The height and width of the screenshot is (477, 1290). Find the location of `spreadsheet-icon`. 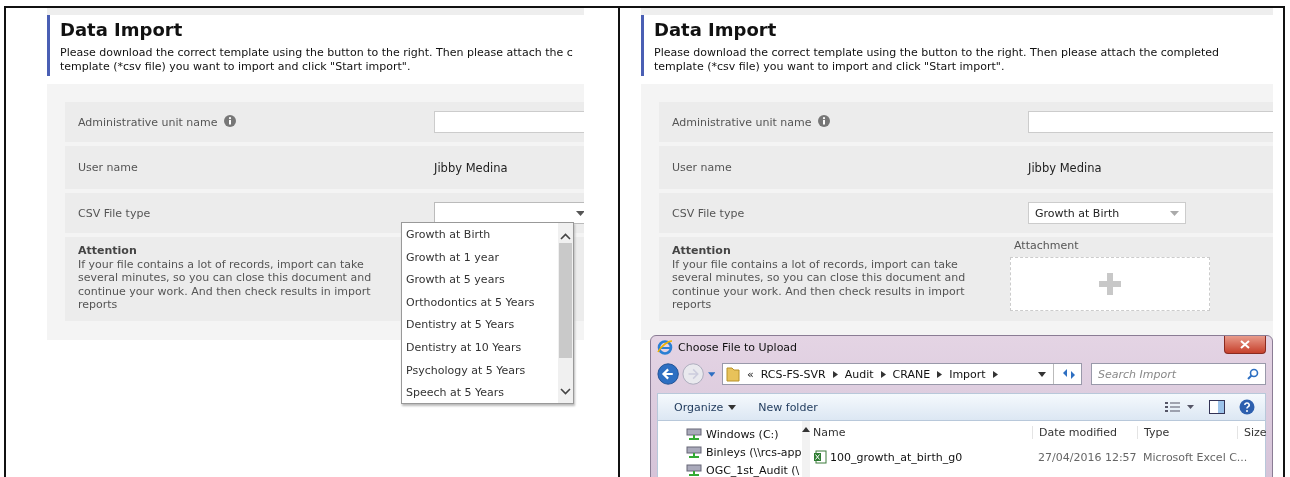

spreadsheet-icon is located at coordinates (820, 457).